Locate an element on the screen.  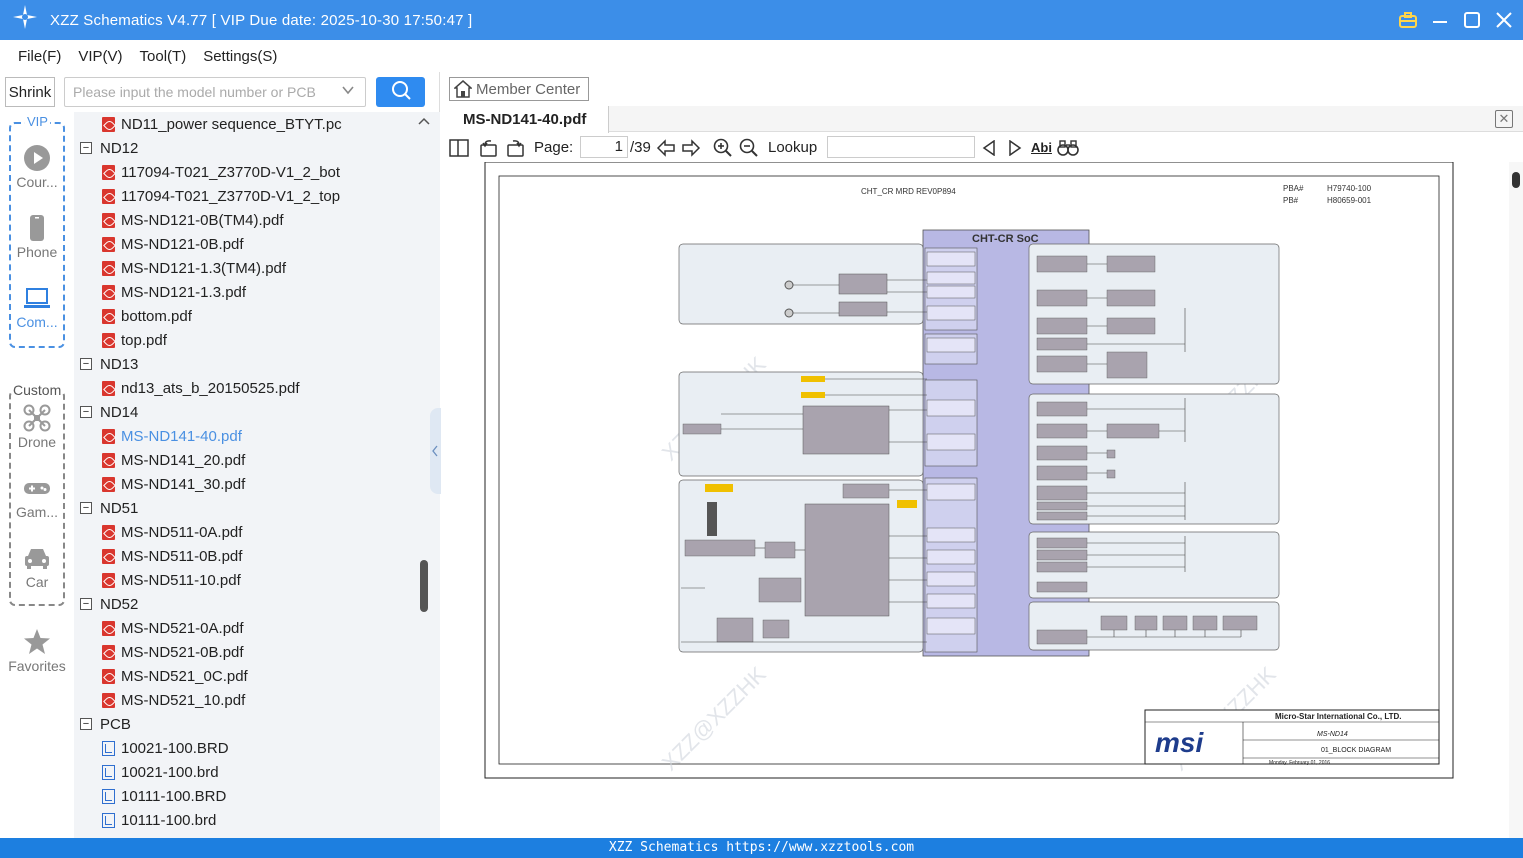
zoom-out-icon is located at coordinates (749, 148).